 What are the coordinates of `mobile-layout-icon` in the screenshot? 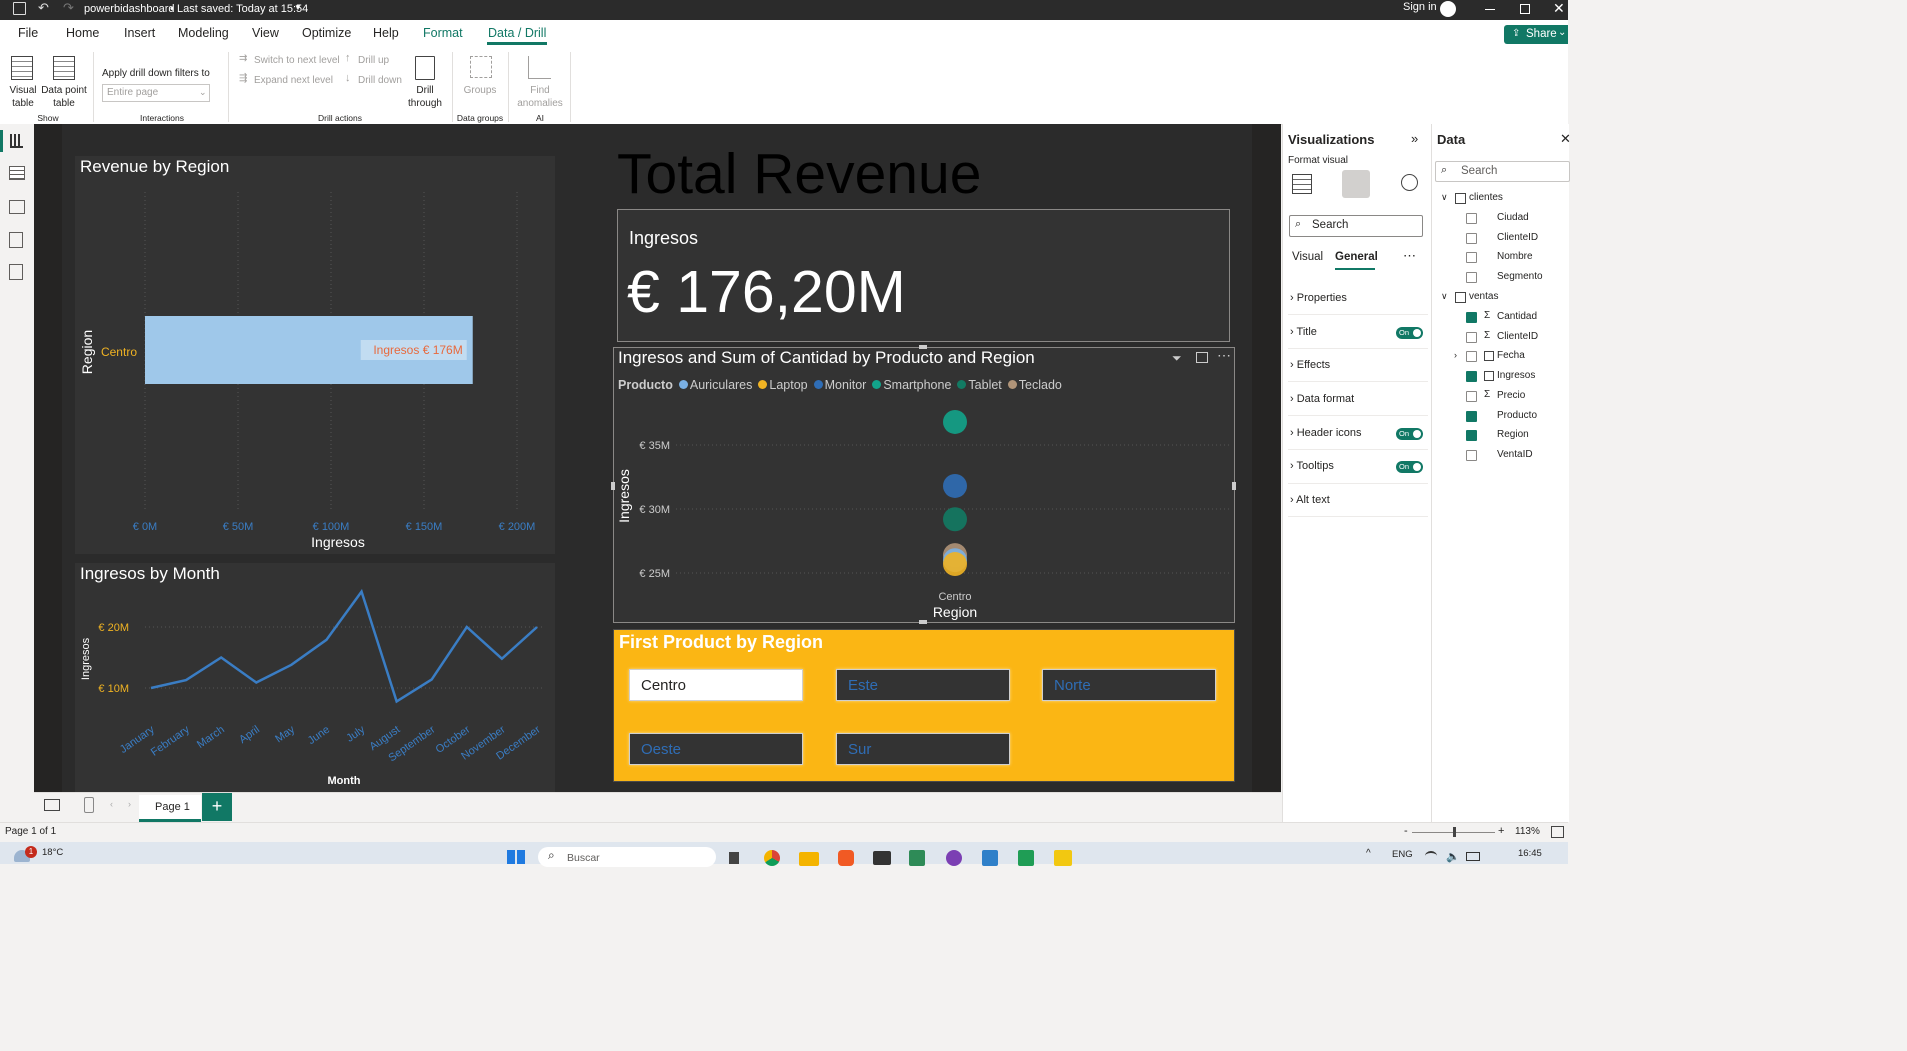 It's located at (89, 805).